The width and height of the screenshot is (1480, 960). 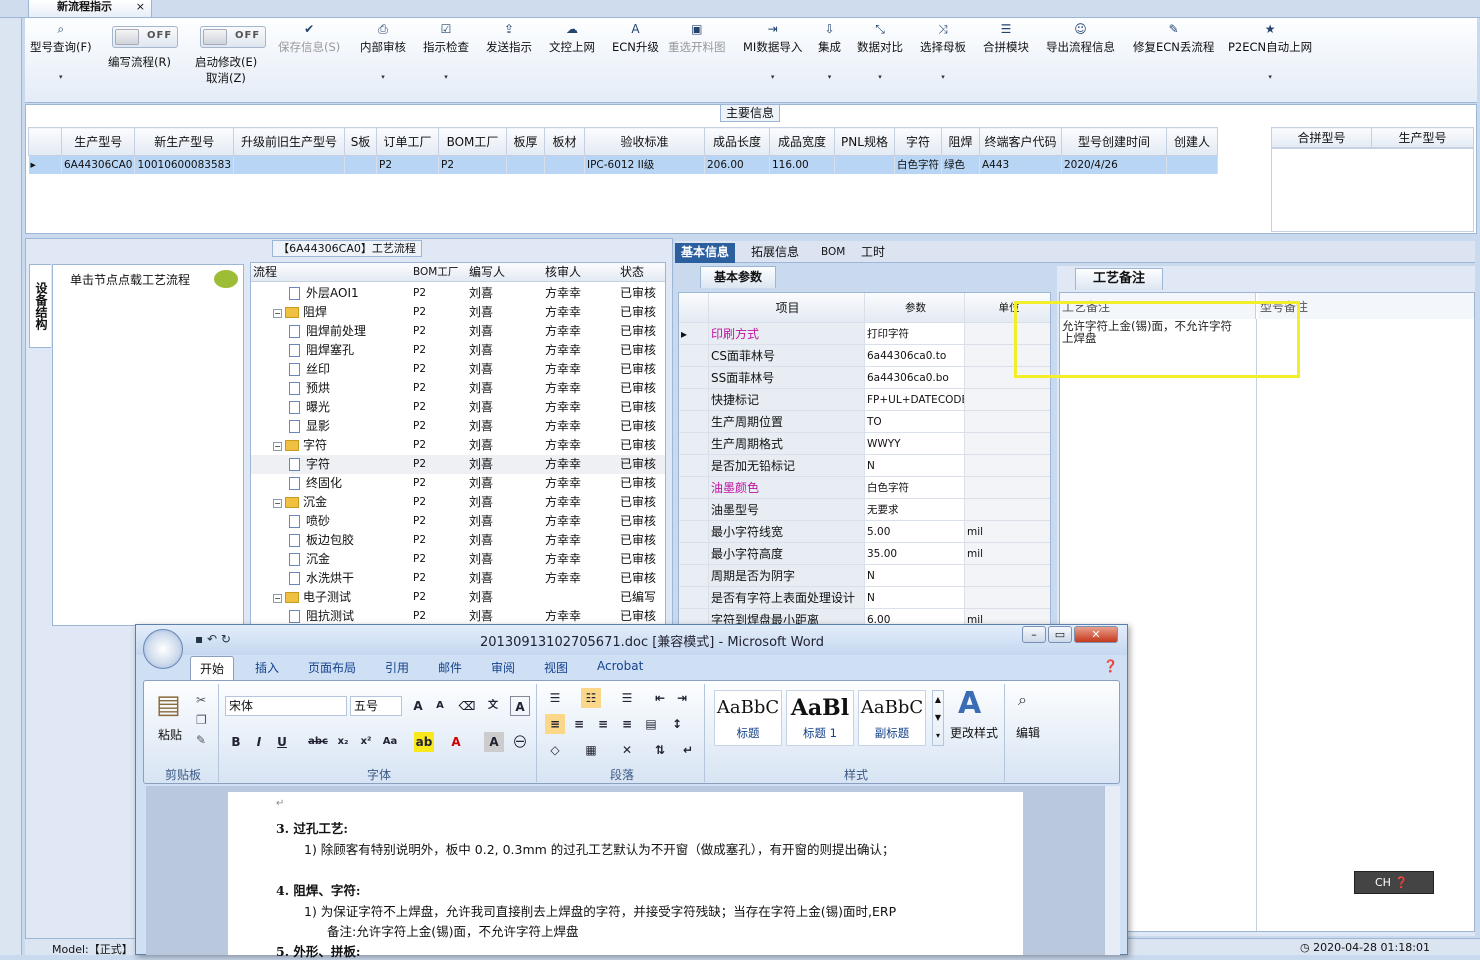 What do you see at coordinates (1401, 882) in the screenshot?
I see `help-icon: ❓` at bounding box center [1401, 882].